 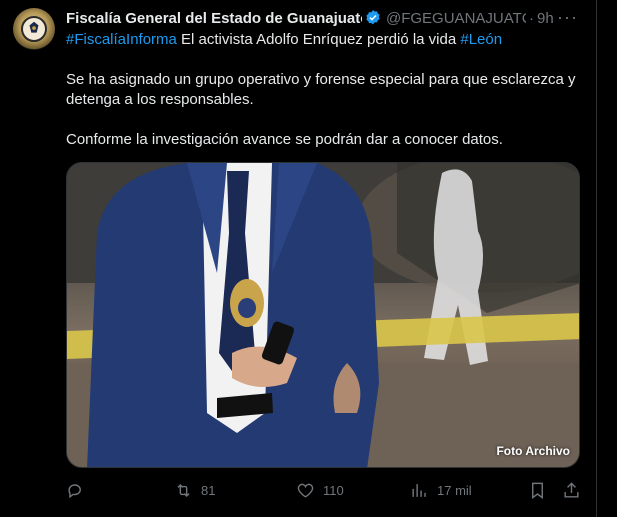 What do you see at coordinates (533, 451) in the screenshot?
I see `photo-caption: Foto Archivo` at bounding box center [533, 451].